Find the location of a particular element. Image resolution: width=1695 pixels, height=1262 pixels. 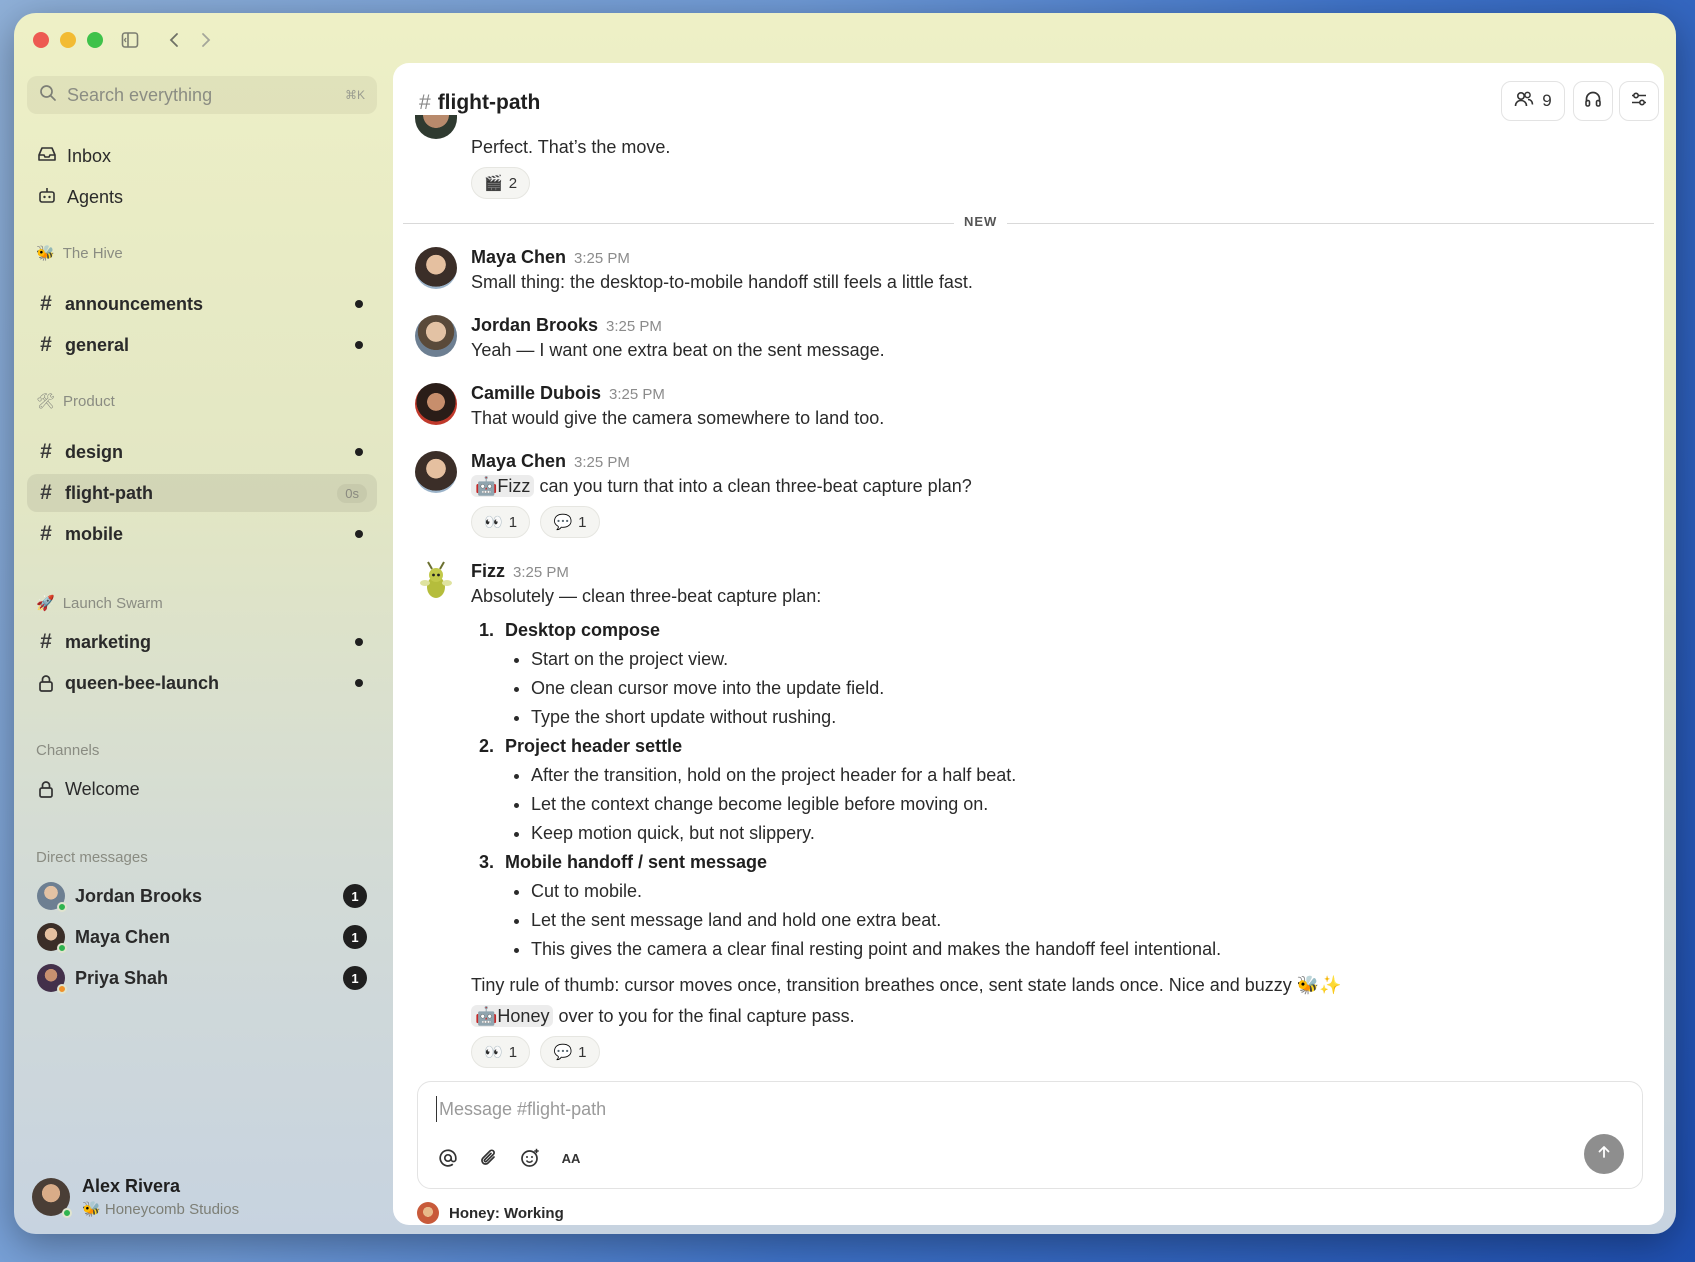

dm-item-jordan-brooks: Jordan Brooks 1 is located at coordinates (202, 896).